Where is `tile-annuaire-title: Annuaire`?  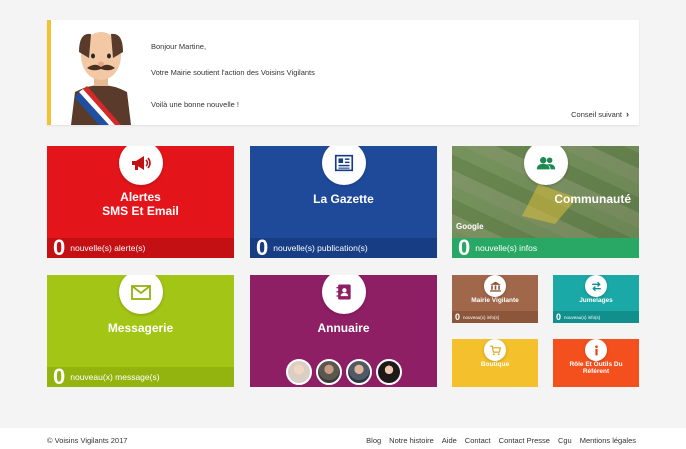
tile-annuaire-title: Annuaire is located at coordinates (343, 328).